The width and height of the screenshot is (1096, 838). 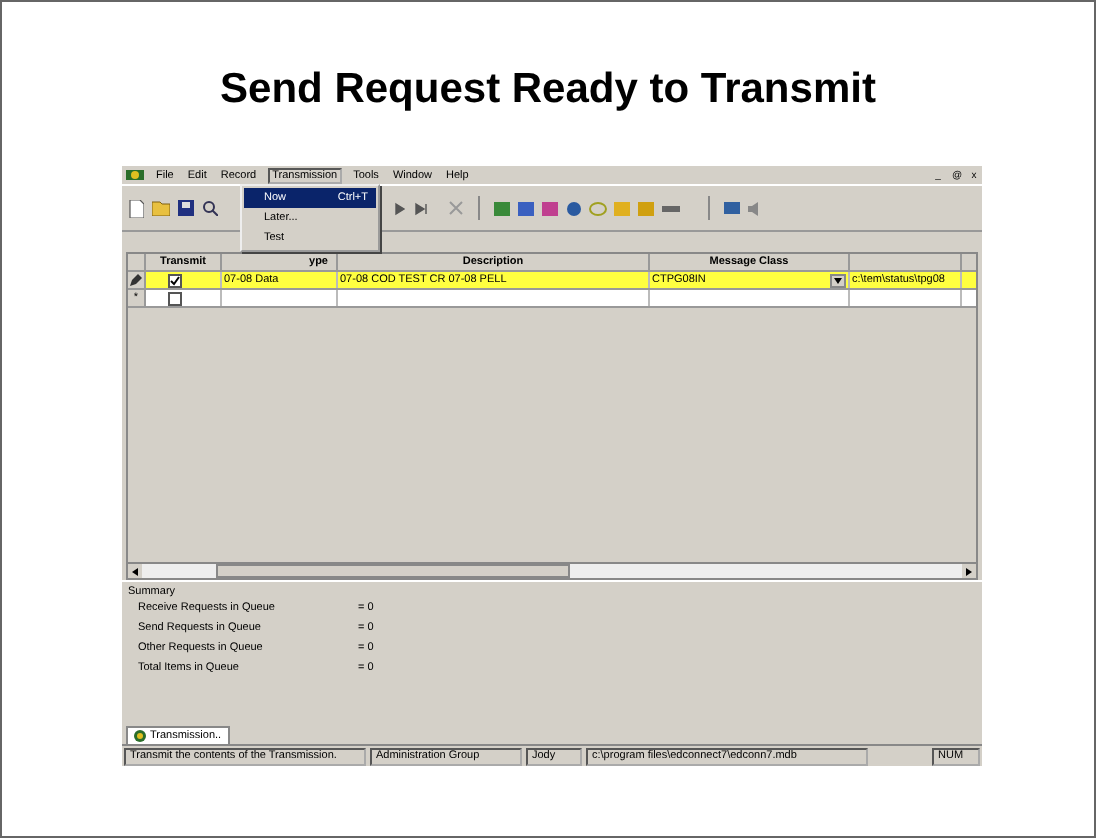 What do you see at coordinates (210, 208) in the screenshot?
I see `search-icon` at bounding box center [210, 208].